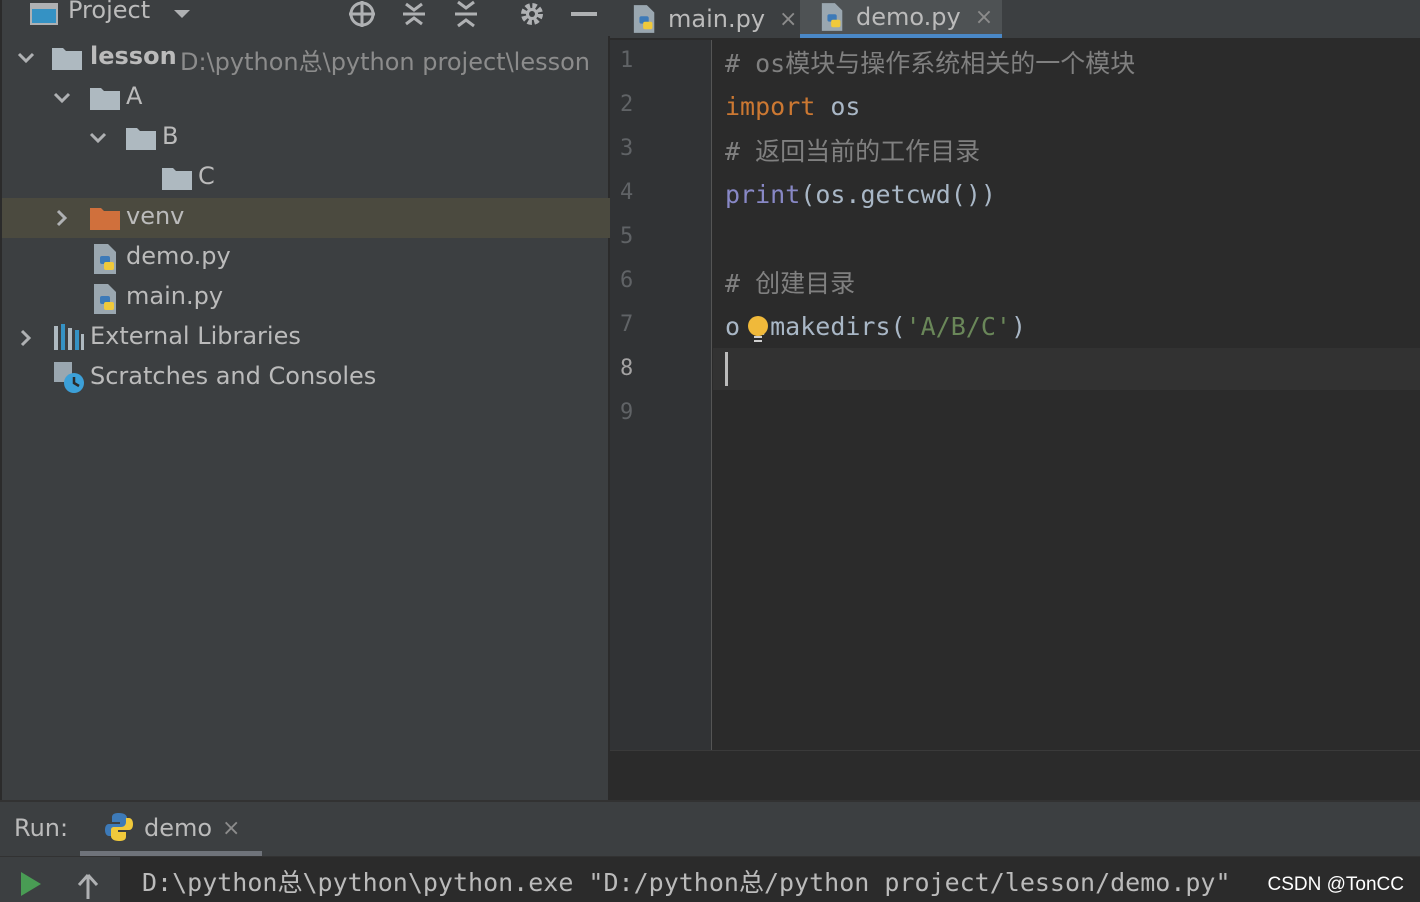 The width and height of the screenshot is (1420, 902). What do you see at coordinates (958, 326) in the screenshot?
I see `code-string: 'A/B/C'` at bounding box center [958, 326].